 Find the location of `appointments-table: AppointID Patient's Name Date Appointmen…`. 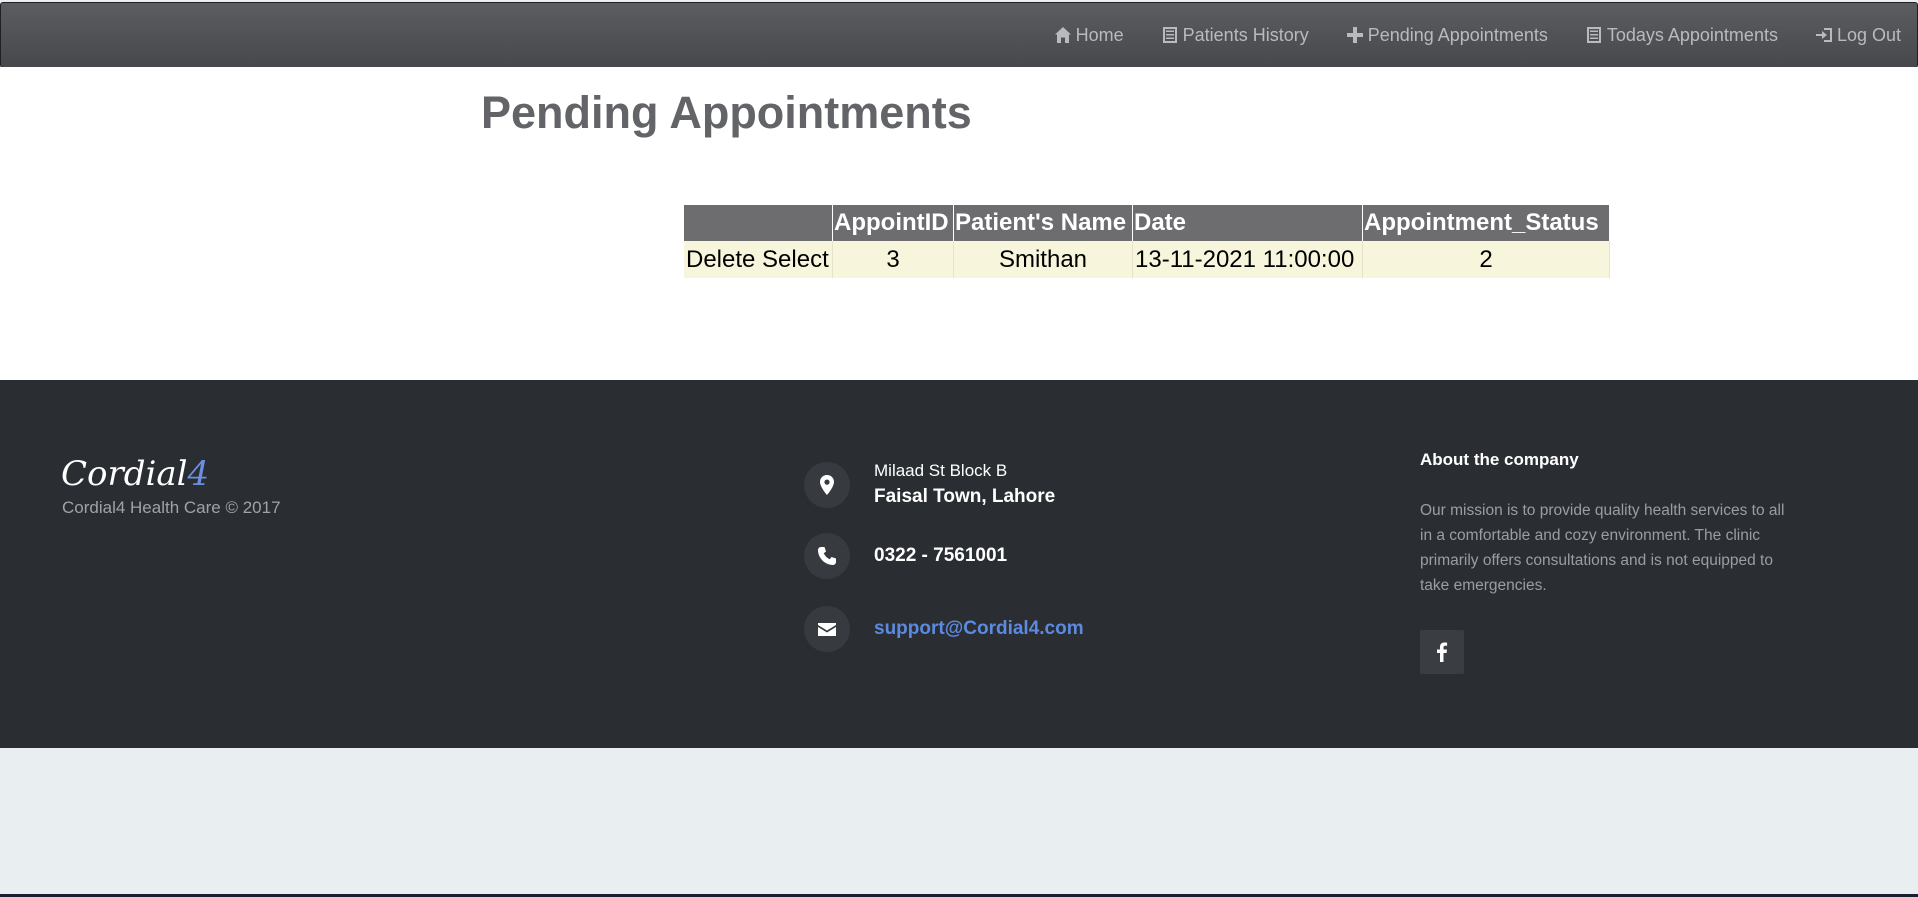

appointments-table: AppointID Patient's Name Date Appointmen… is located at coordinates (1147, 241).